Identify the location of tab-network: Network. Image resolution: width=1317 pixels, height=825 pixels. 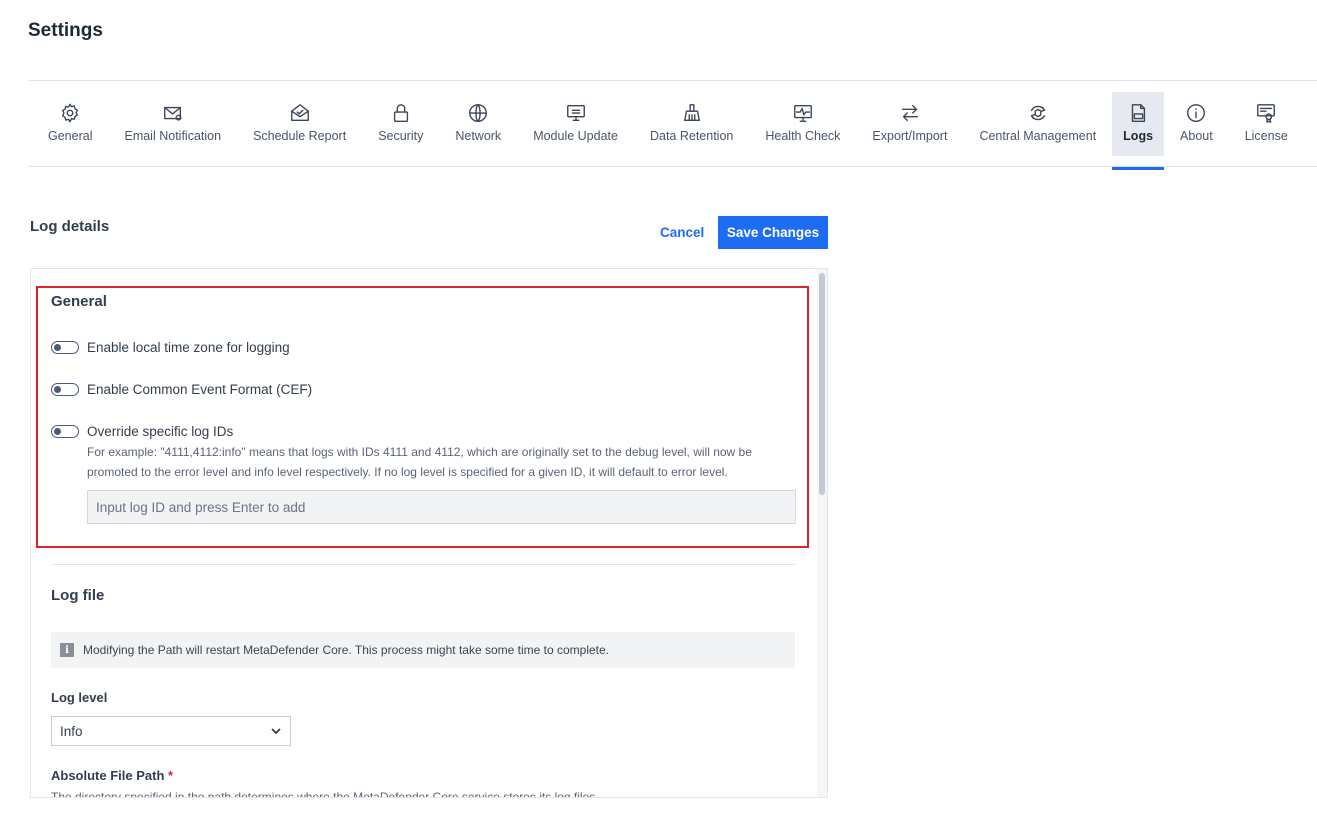
(478, 131).